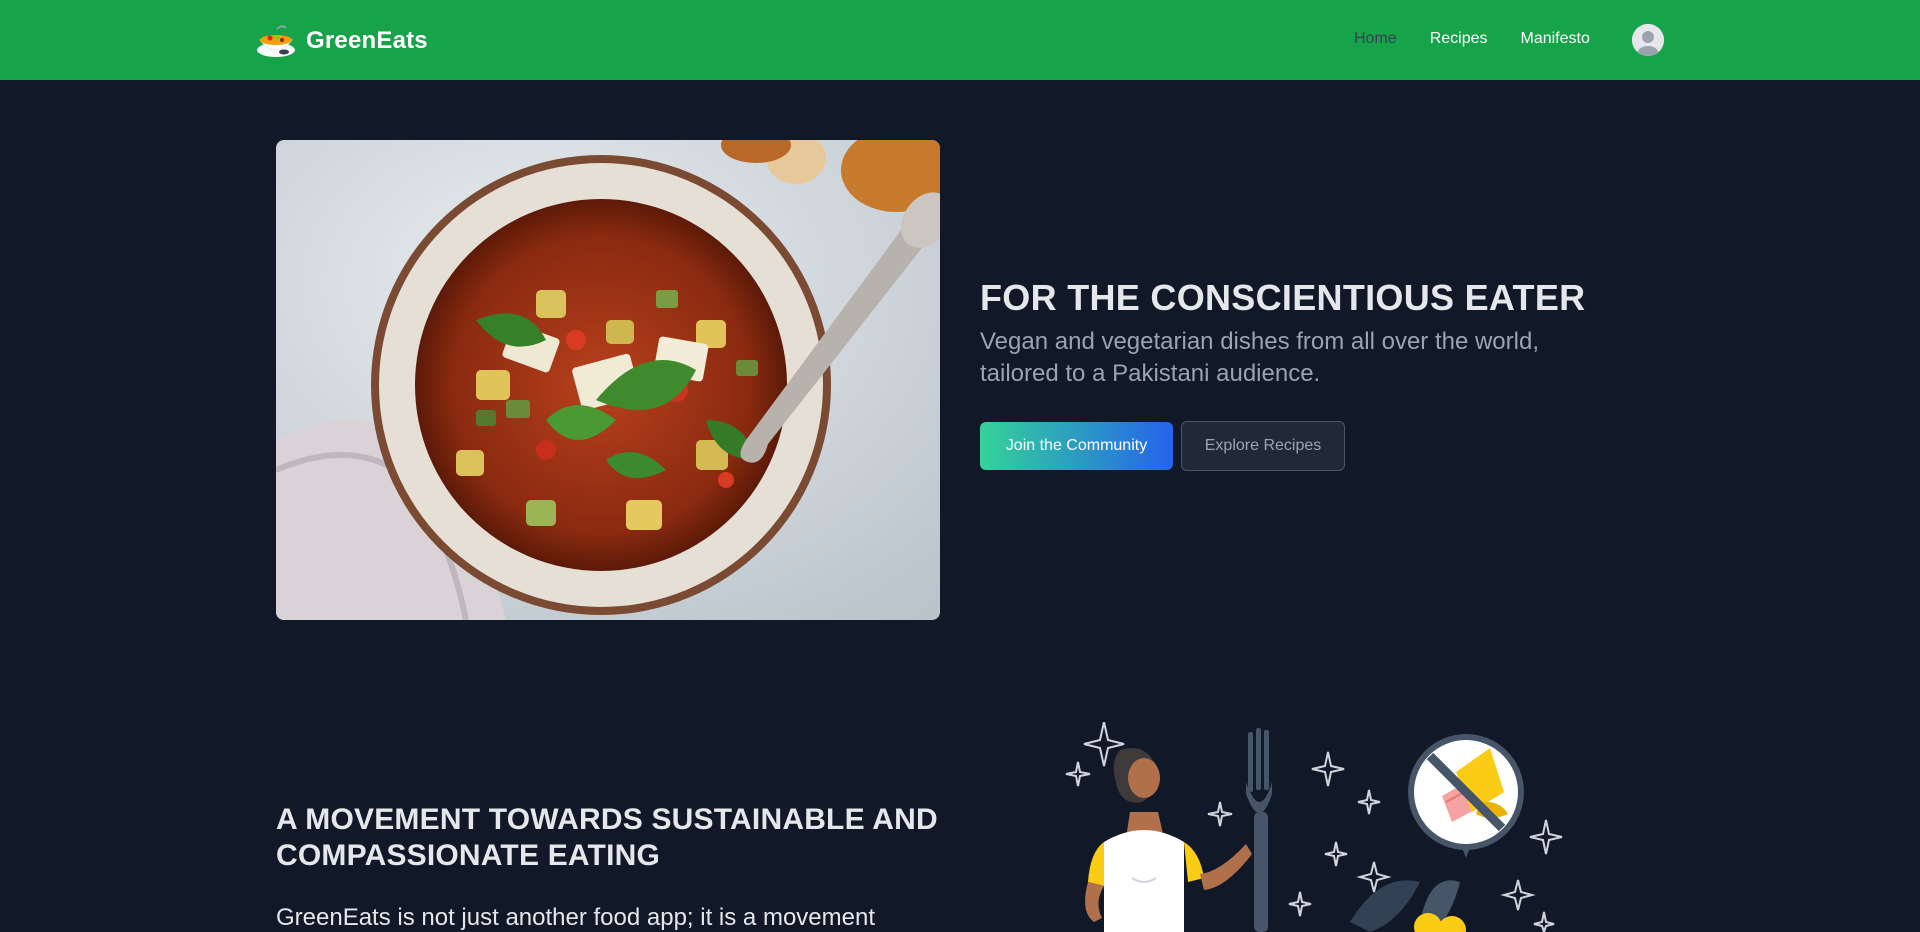 This screenshot has width=1920, height=932. What do you see at coordinates (1375, 39) in the screenshot?
I see `nav-link-home: Home` at bounding box center [1375, 39].